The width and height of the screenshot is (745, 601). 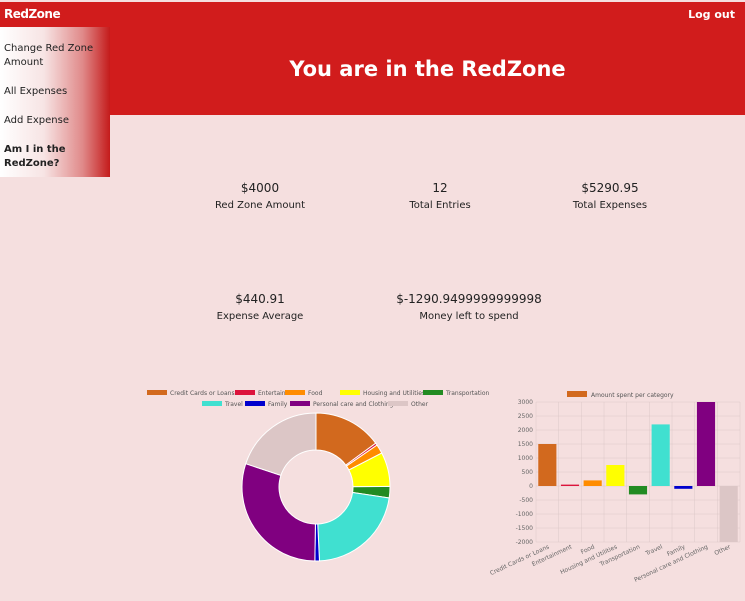 I want to click on doughnut-slice-travel, so click(x=353, y=526).